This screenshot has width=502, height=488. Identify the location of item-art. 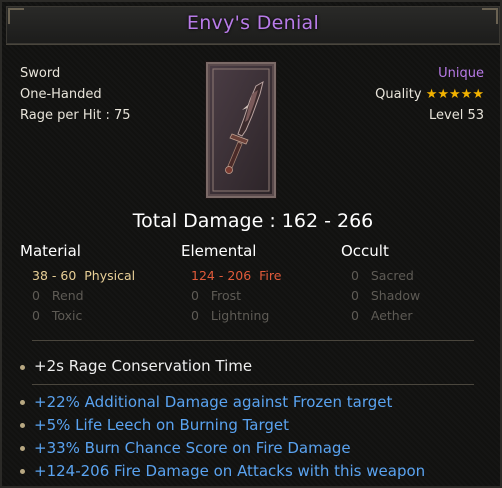
(241, 130).